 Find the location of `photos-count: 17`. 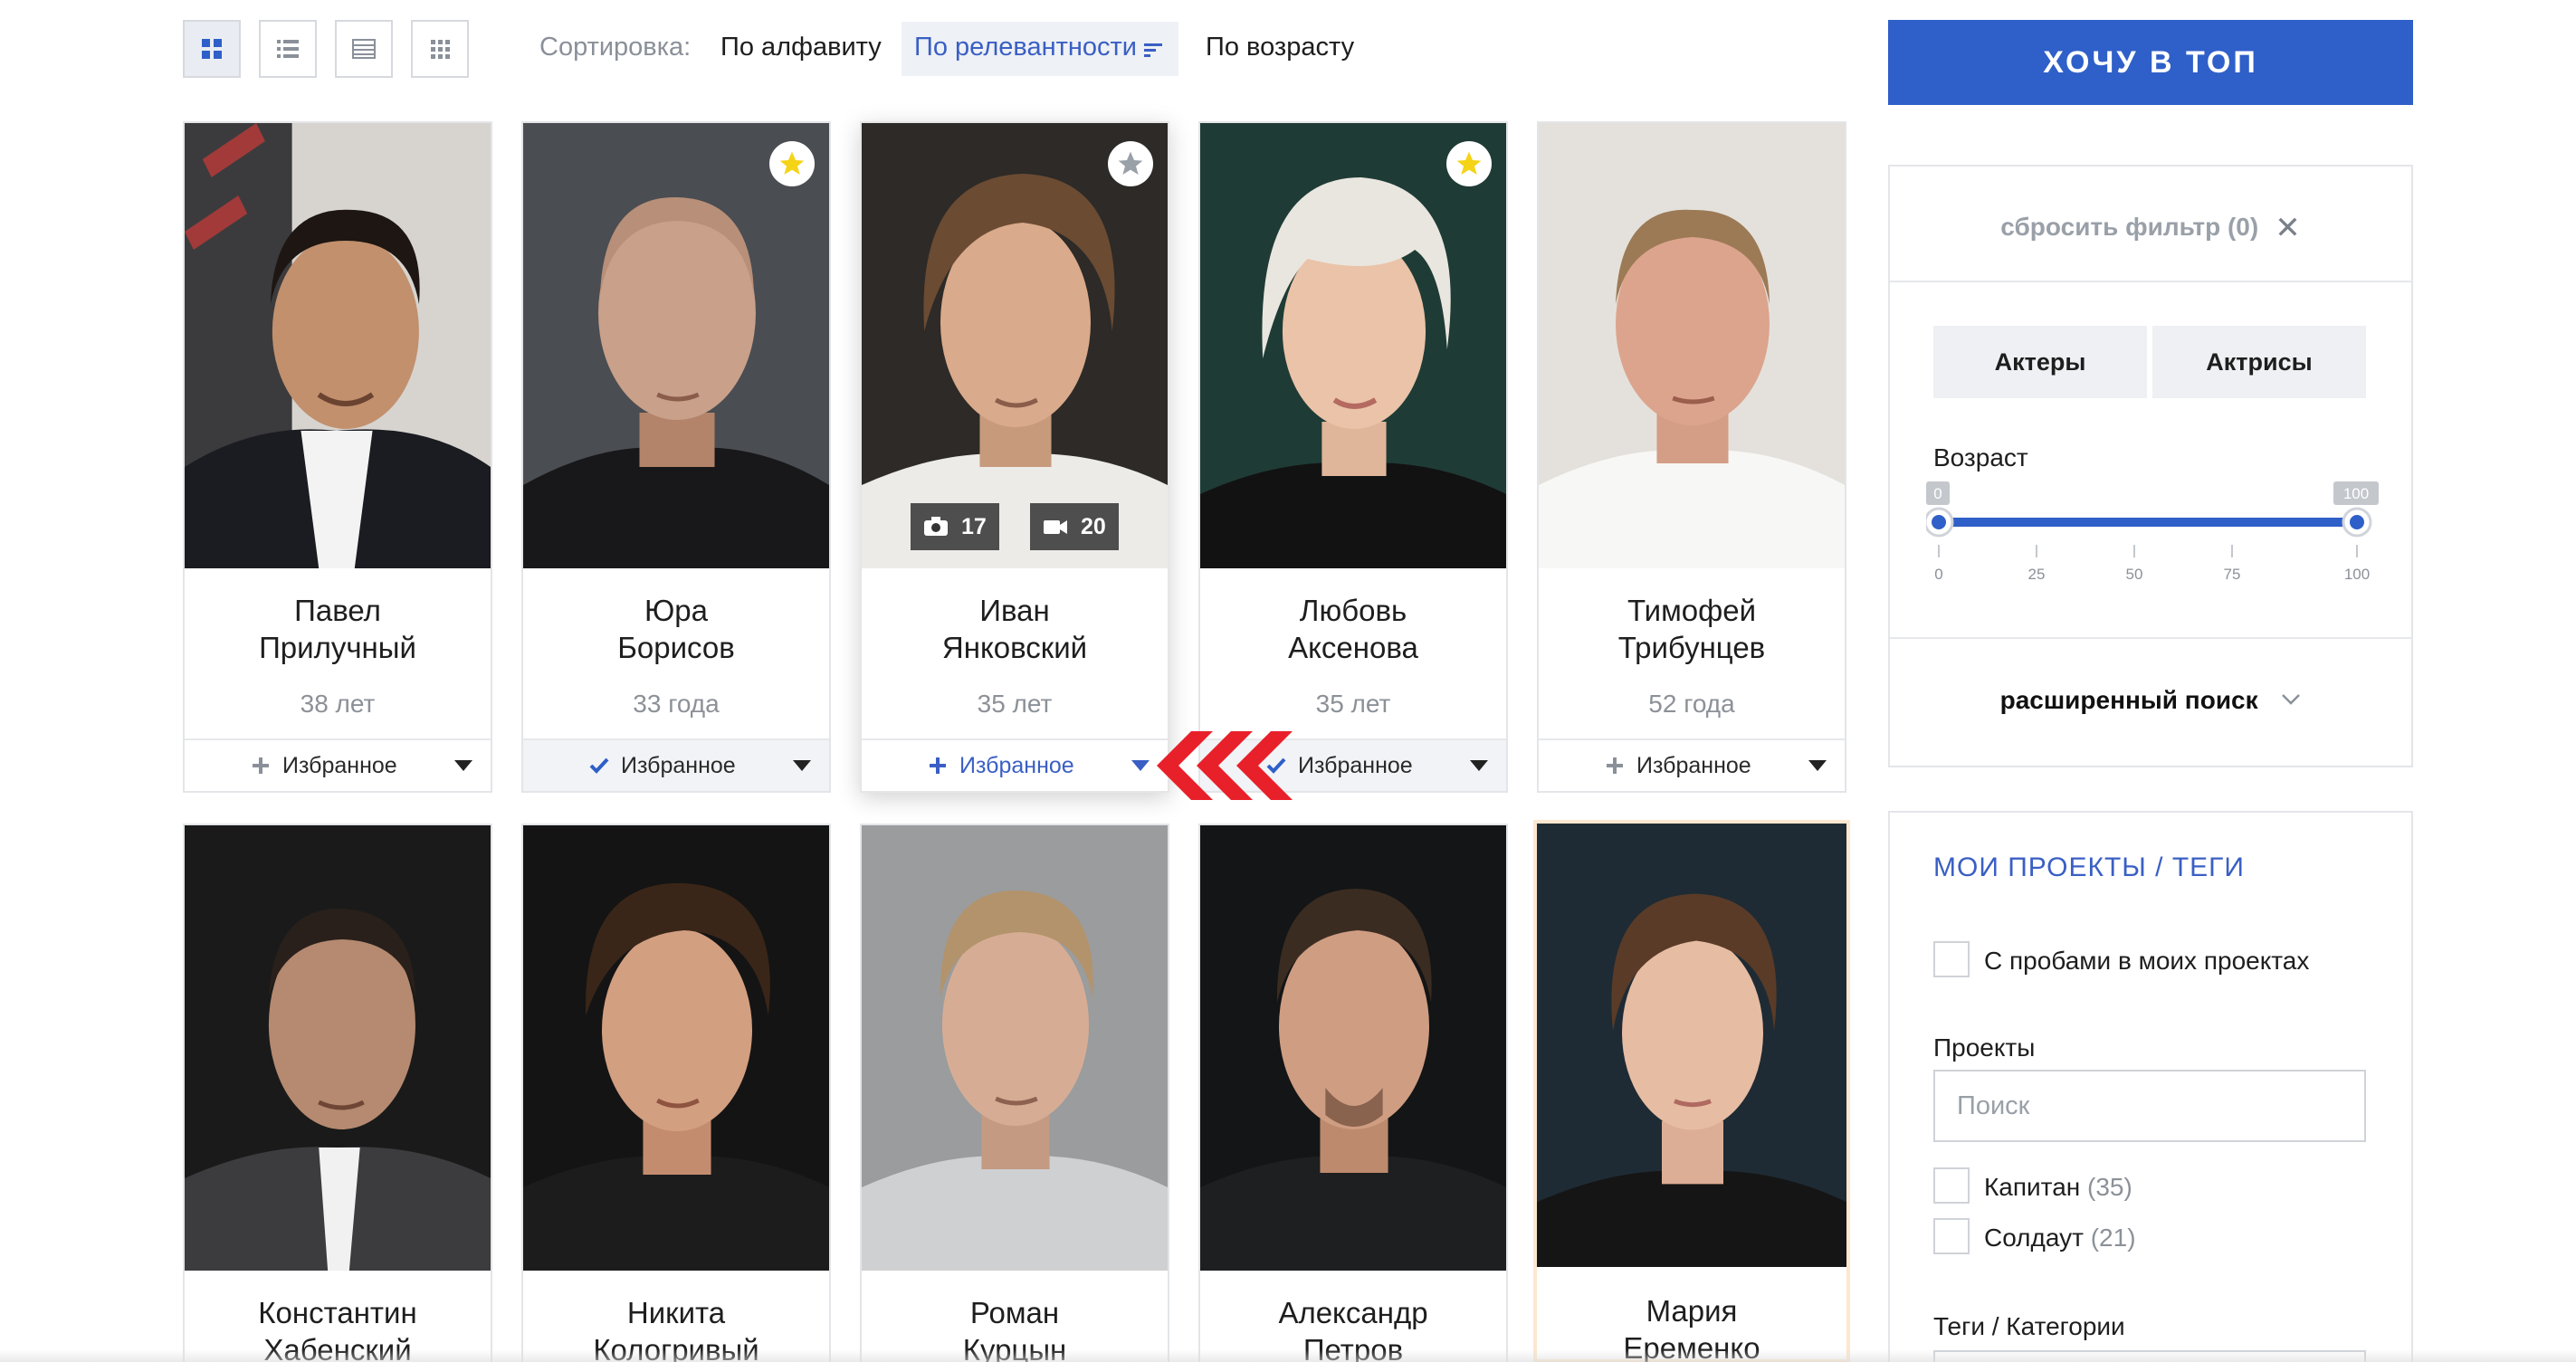

photos-count: 17 is located at coordinates (974, 526).